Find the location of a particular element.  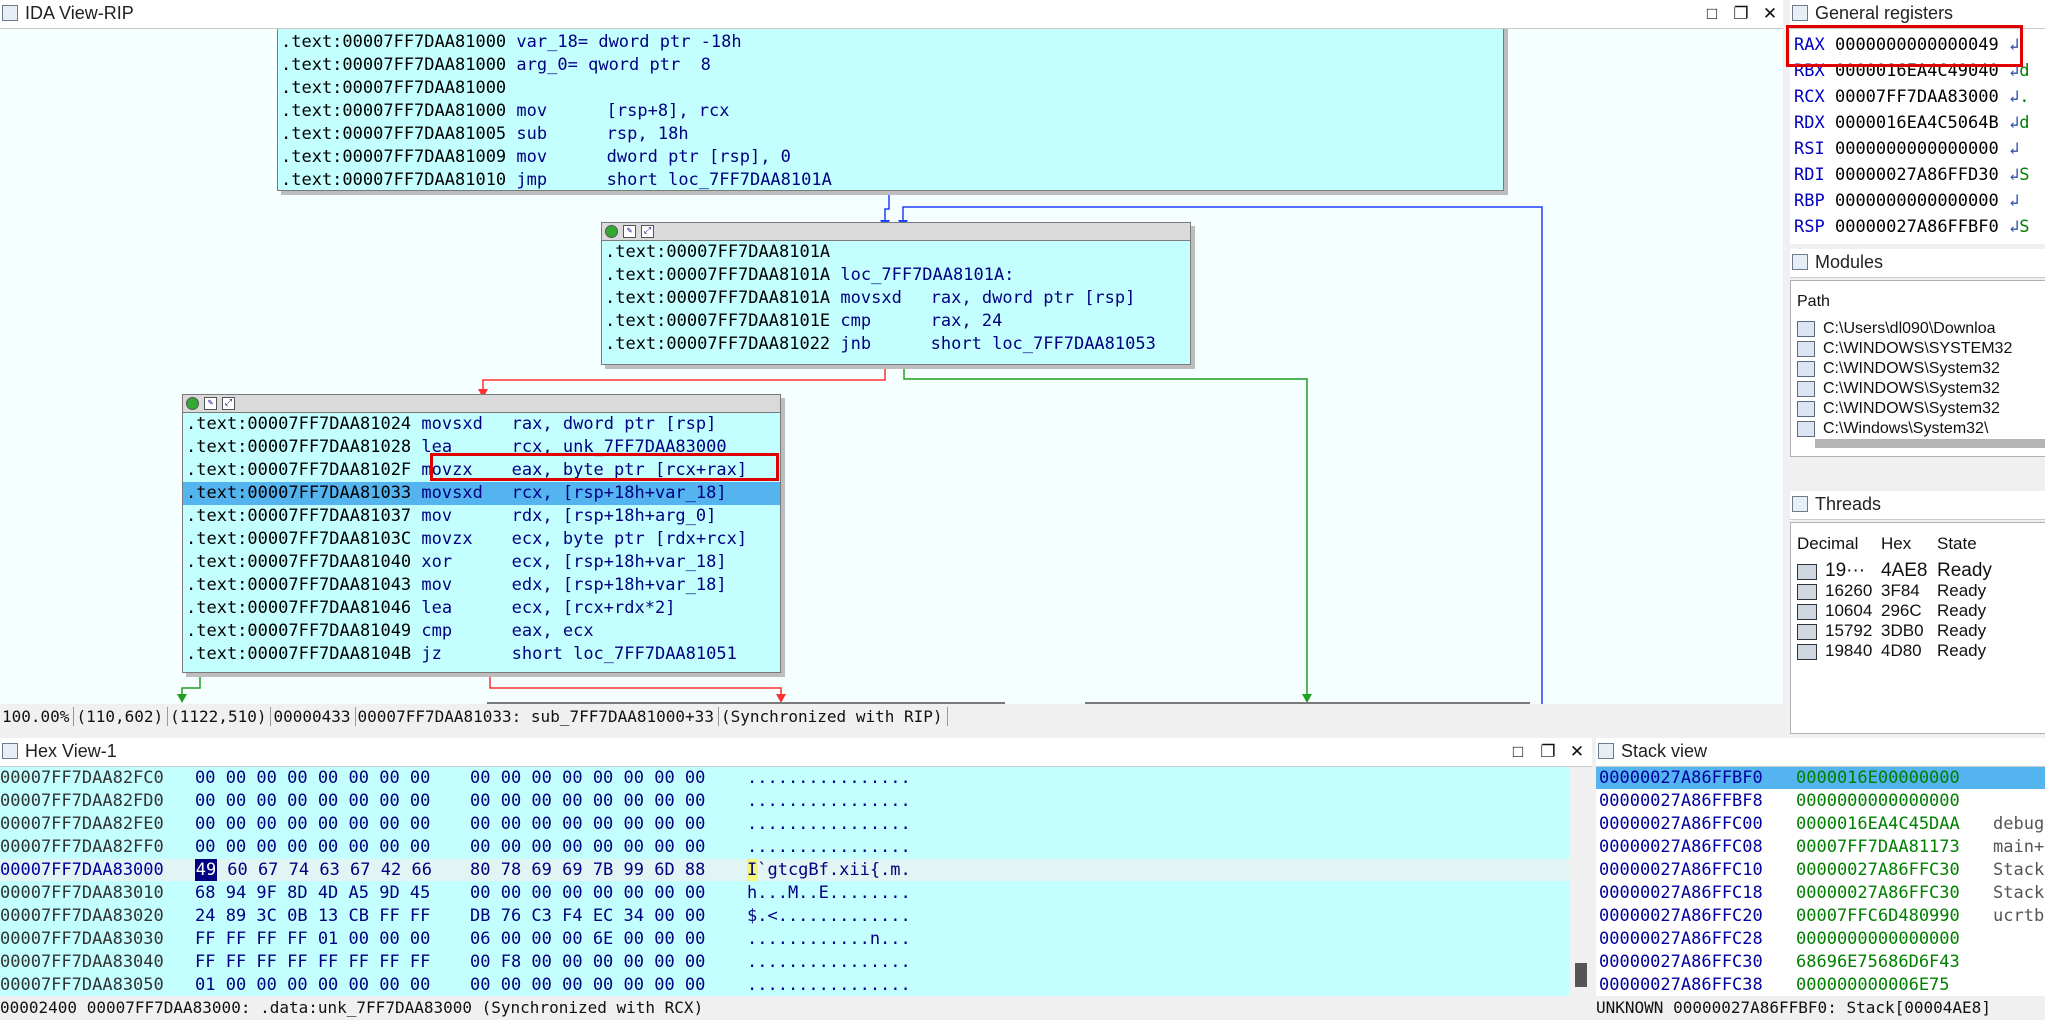

thread-hex: 296C is located at coordinates (1901, 611).